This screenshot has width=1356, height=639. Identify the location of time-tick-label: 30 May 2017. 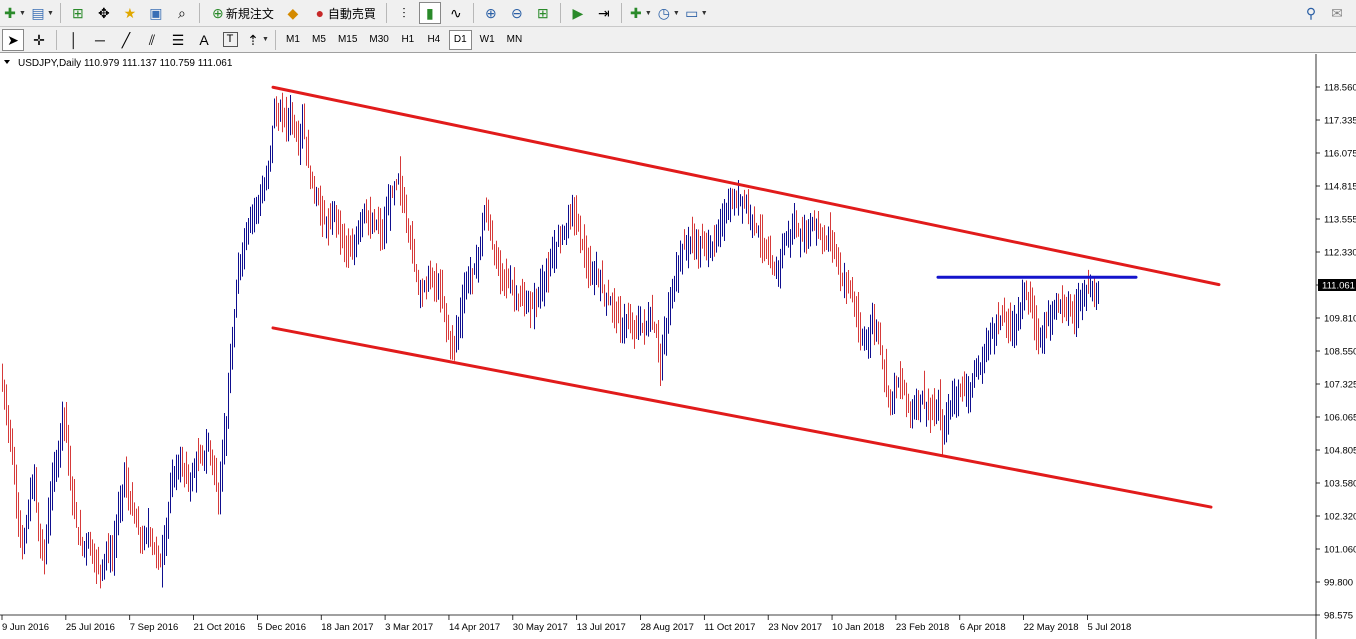
(540, 627).